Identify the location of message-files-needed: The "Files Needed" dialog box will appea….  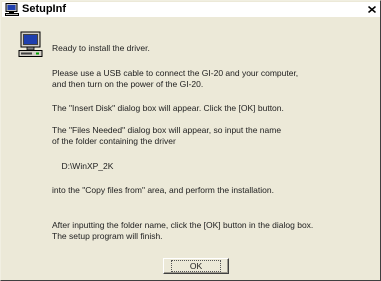
(167, 135).